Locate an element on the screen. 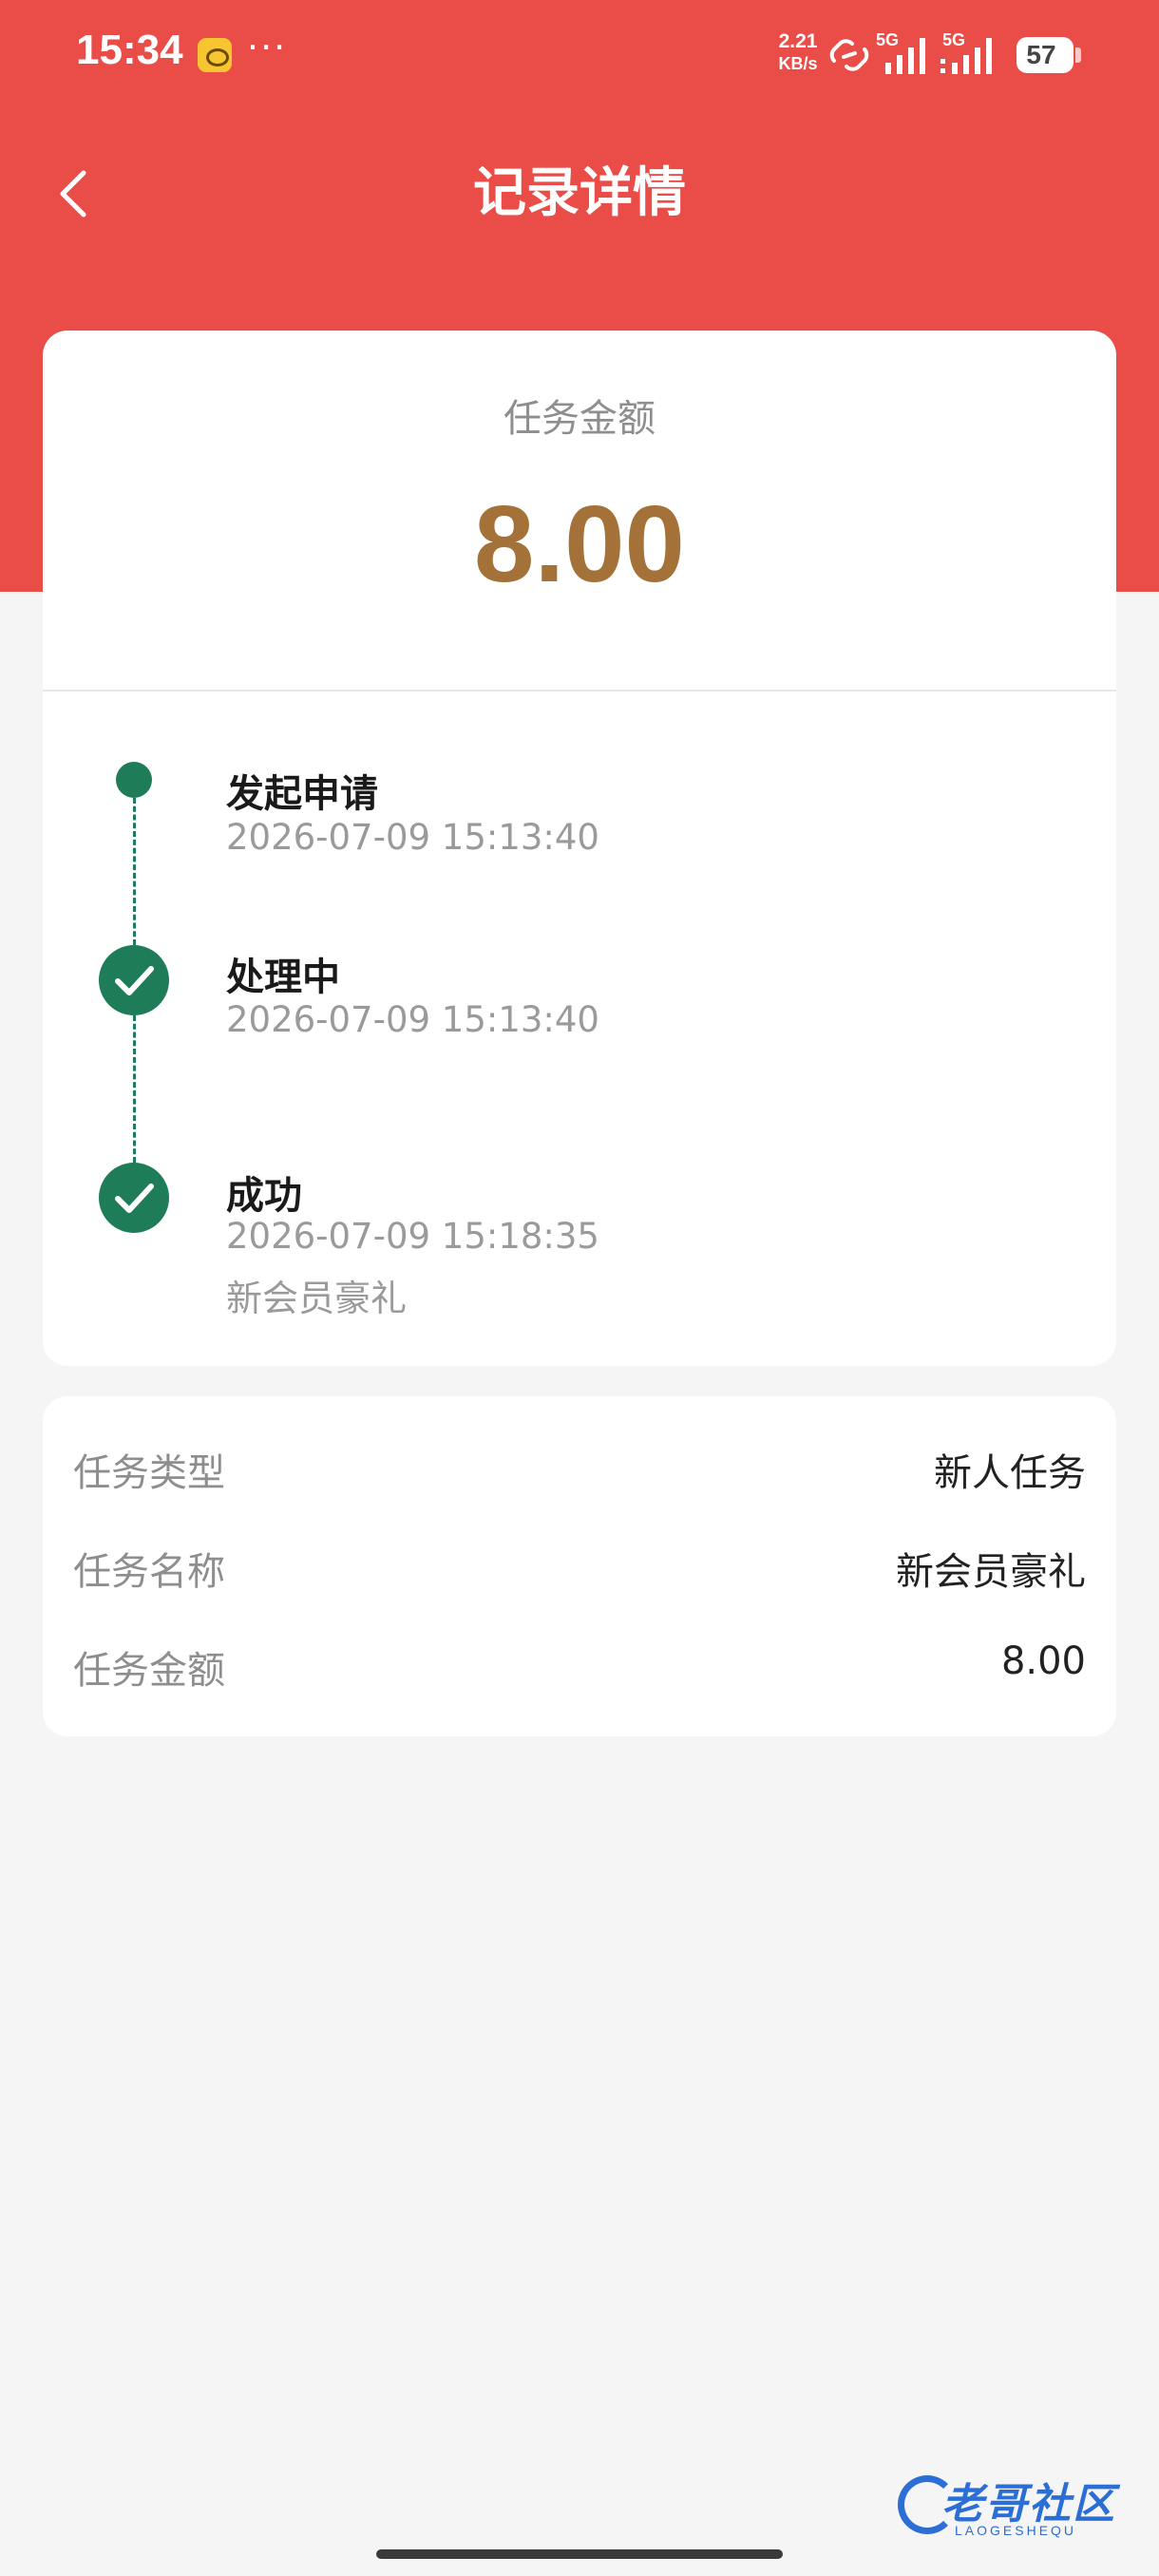  network-speed-value: 2.21 is located at coordinates (798, 41).